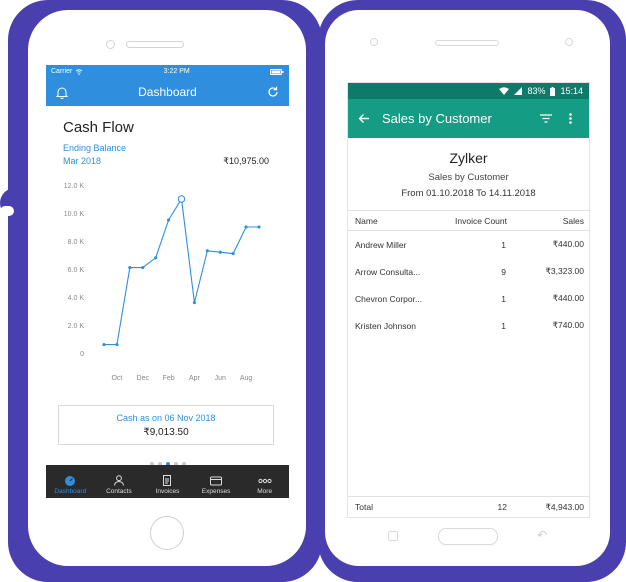  What do you see at coordinates (468, 193) in the screenshot?
I see `date-range: From 01.10.2018 To 14.11.2018` at bounding box center [468, 193].